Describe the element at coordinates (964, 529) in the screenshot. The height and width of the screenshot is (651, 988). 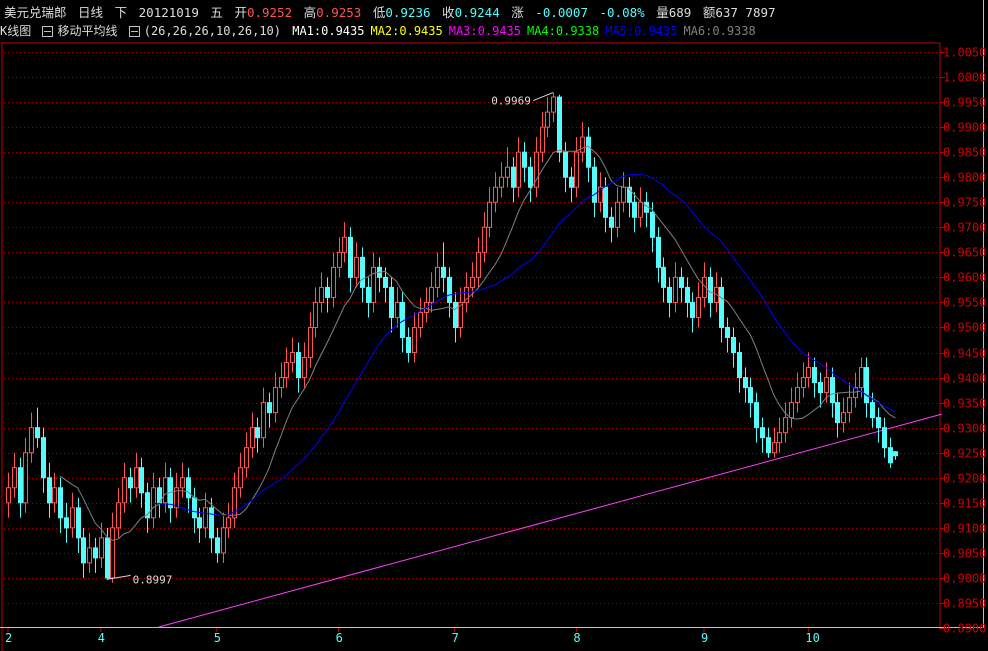
I see `y-tick-label: 0.9100` at that location.